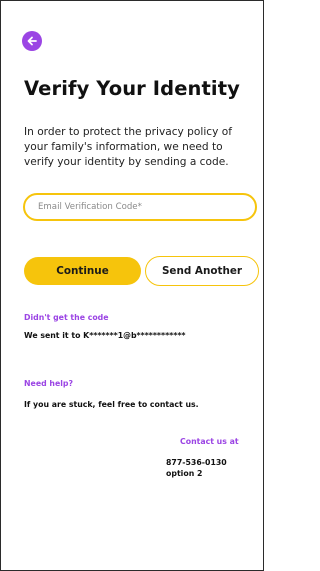 The width and height of the screenshot is (320, 571). Describe the element at coordinates (184, 473) in the screenshot. I see `phone-option: option 2` at that location.